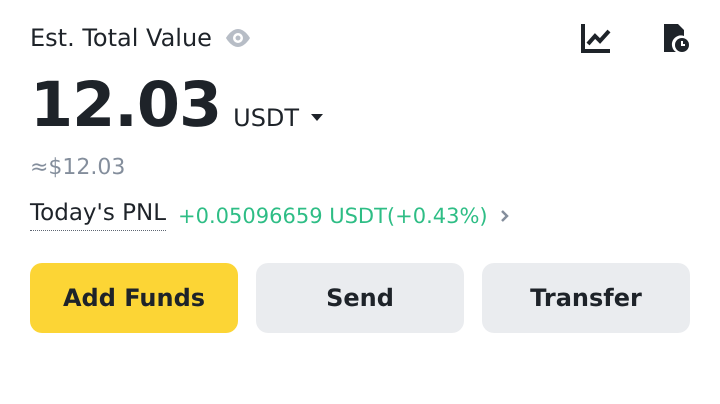  I want to click on document-clock-icon, so click(676, 38).